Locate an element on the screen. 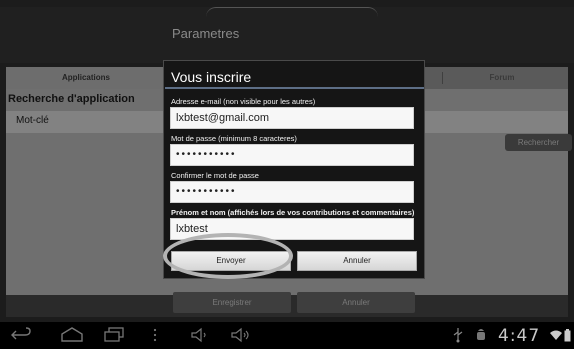  tab-forum: Forum is located at coordinates (502, 78).